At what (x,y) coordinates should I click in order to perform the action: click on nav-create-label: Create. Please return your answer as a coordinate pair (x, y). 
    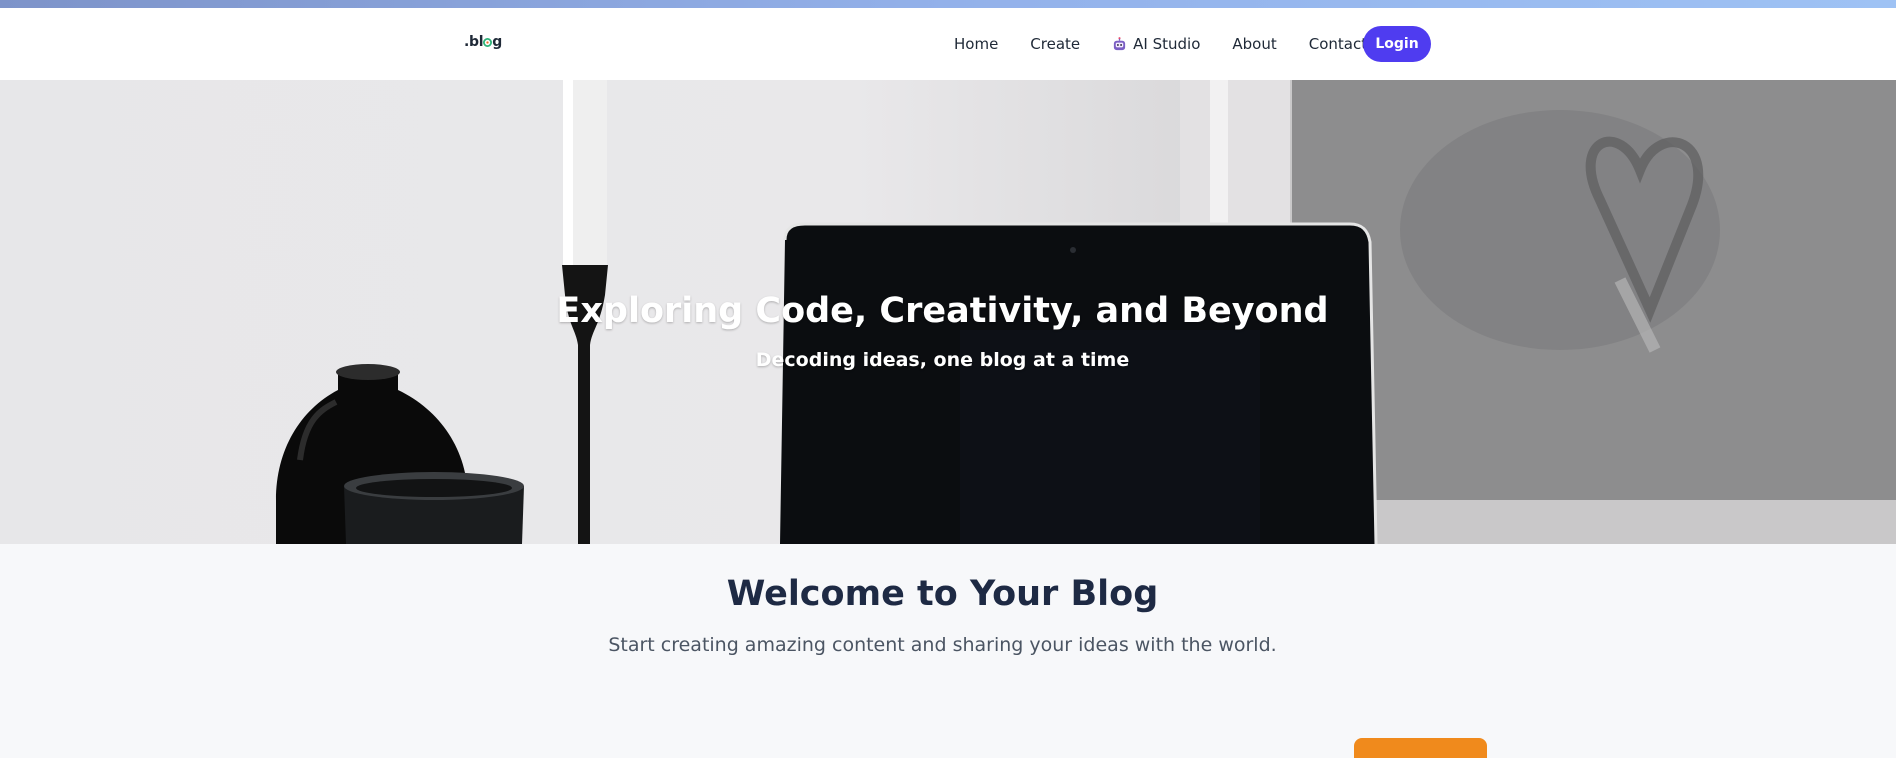
    Looking at the image, I should click on (1055, 44).